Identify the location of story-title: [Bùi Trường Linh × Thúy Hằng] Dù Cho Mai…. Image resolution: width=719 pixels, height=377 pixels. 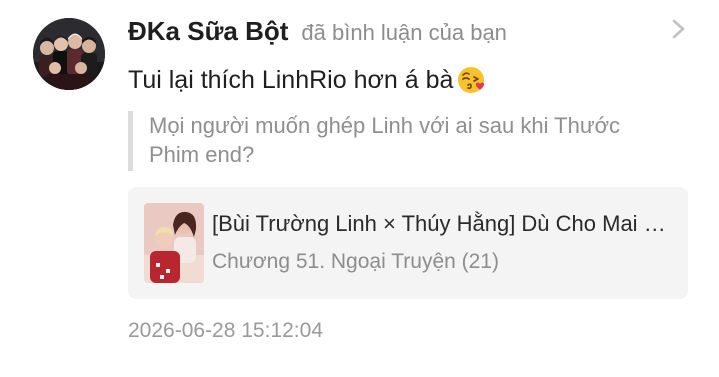
(443, 223).